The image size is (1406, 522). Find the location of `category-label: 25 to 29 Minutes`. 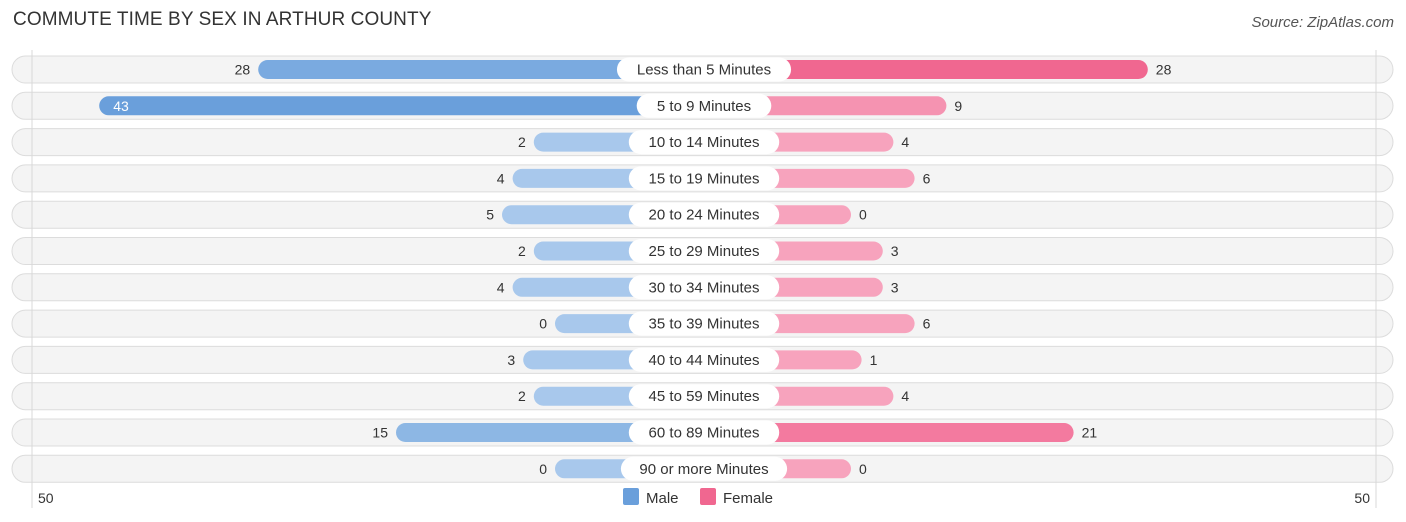

category-label: 25 to 29 Minutes is located at coordinates (704, 251).